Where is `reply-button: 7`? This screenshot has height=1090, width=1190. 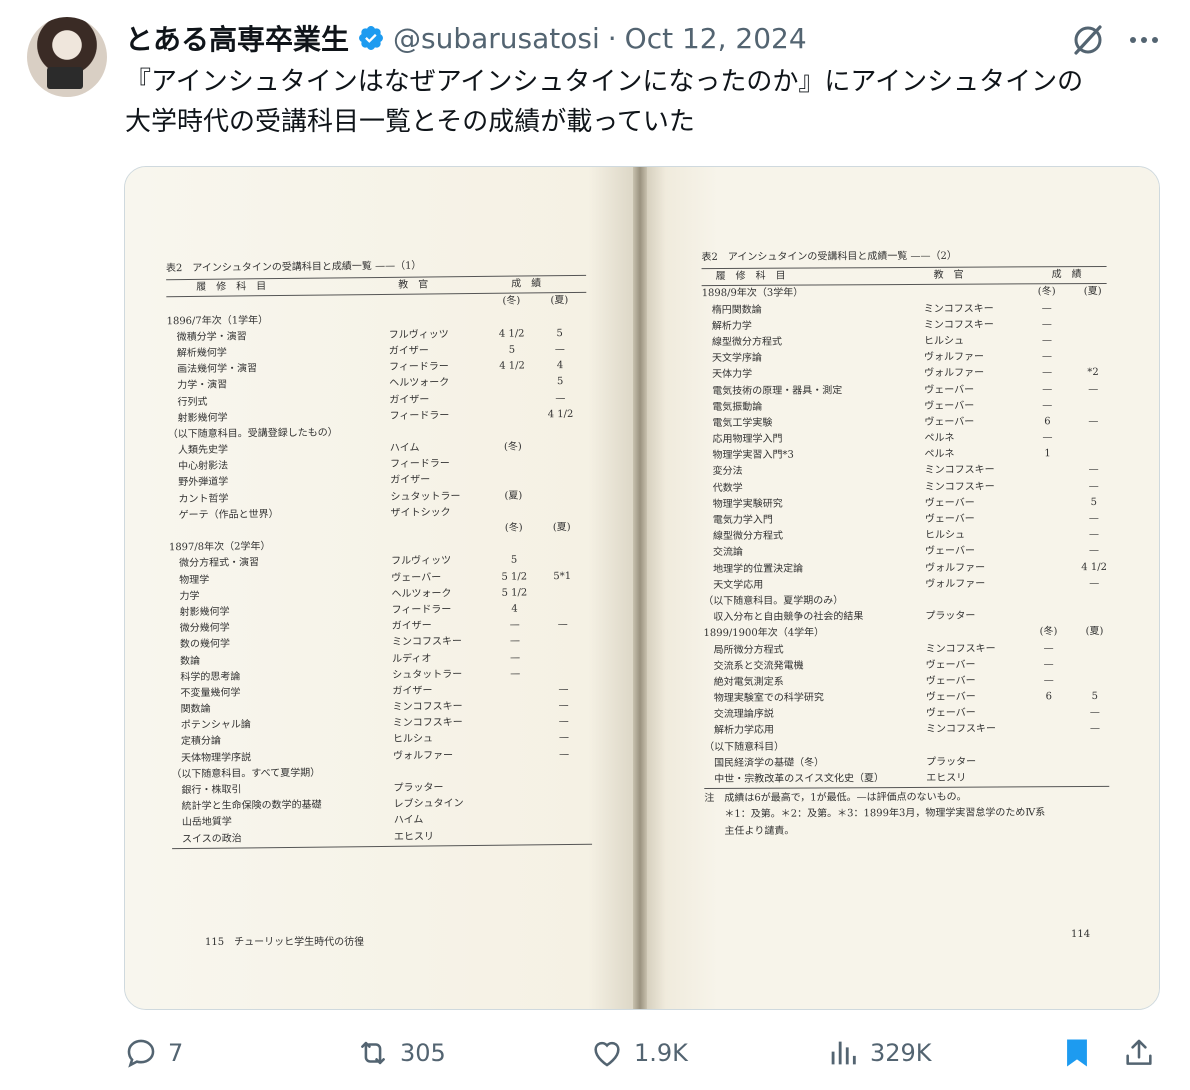
reply-button: 7 is located at coordinates (153, 1053).